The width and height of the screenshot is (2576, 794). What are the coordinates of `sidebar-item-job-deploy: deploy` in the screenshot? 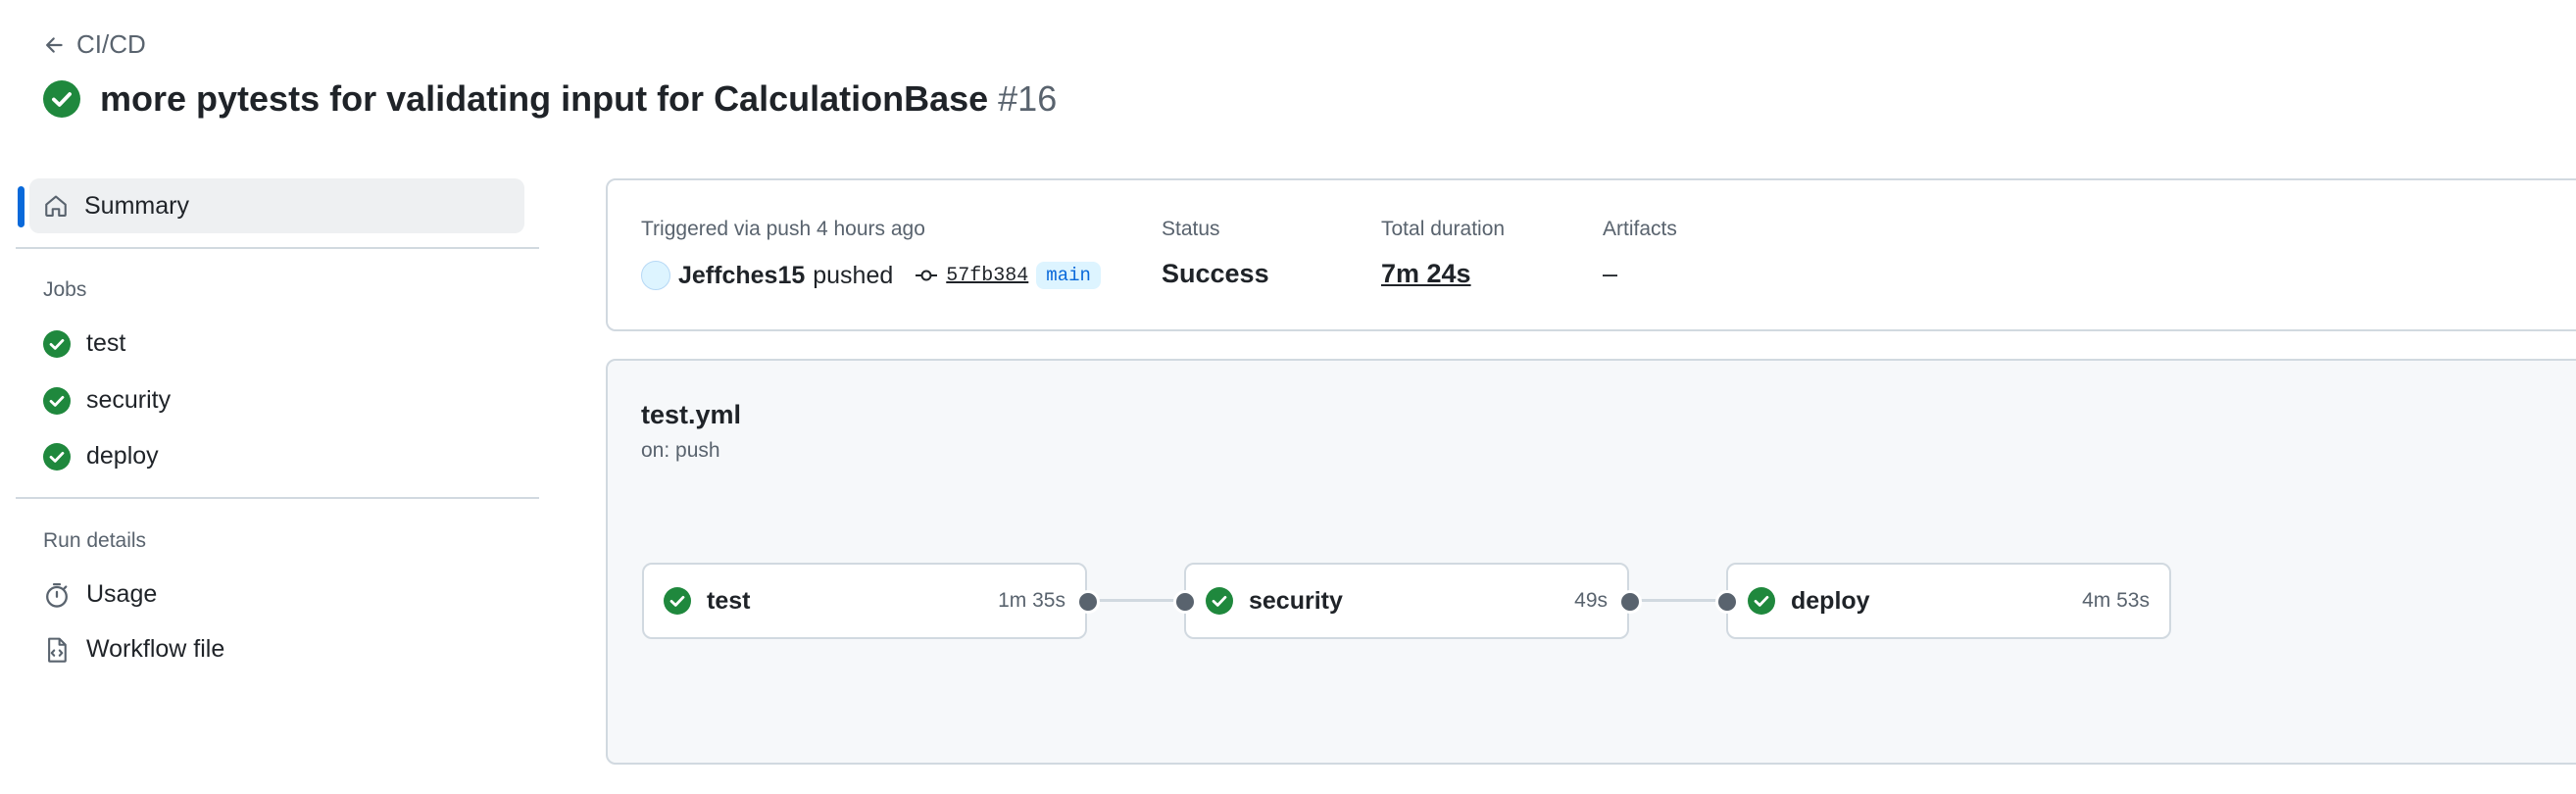 It's located at (101, 456).